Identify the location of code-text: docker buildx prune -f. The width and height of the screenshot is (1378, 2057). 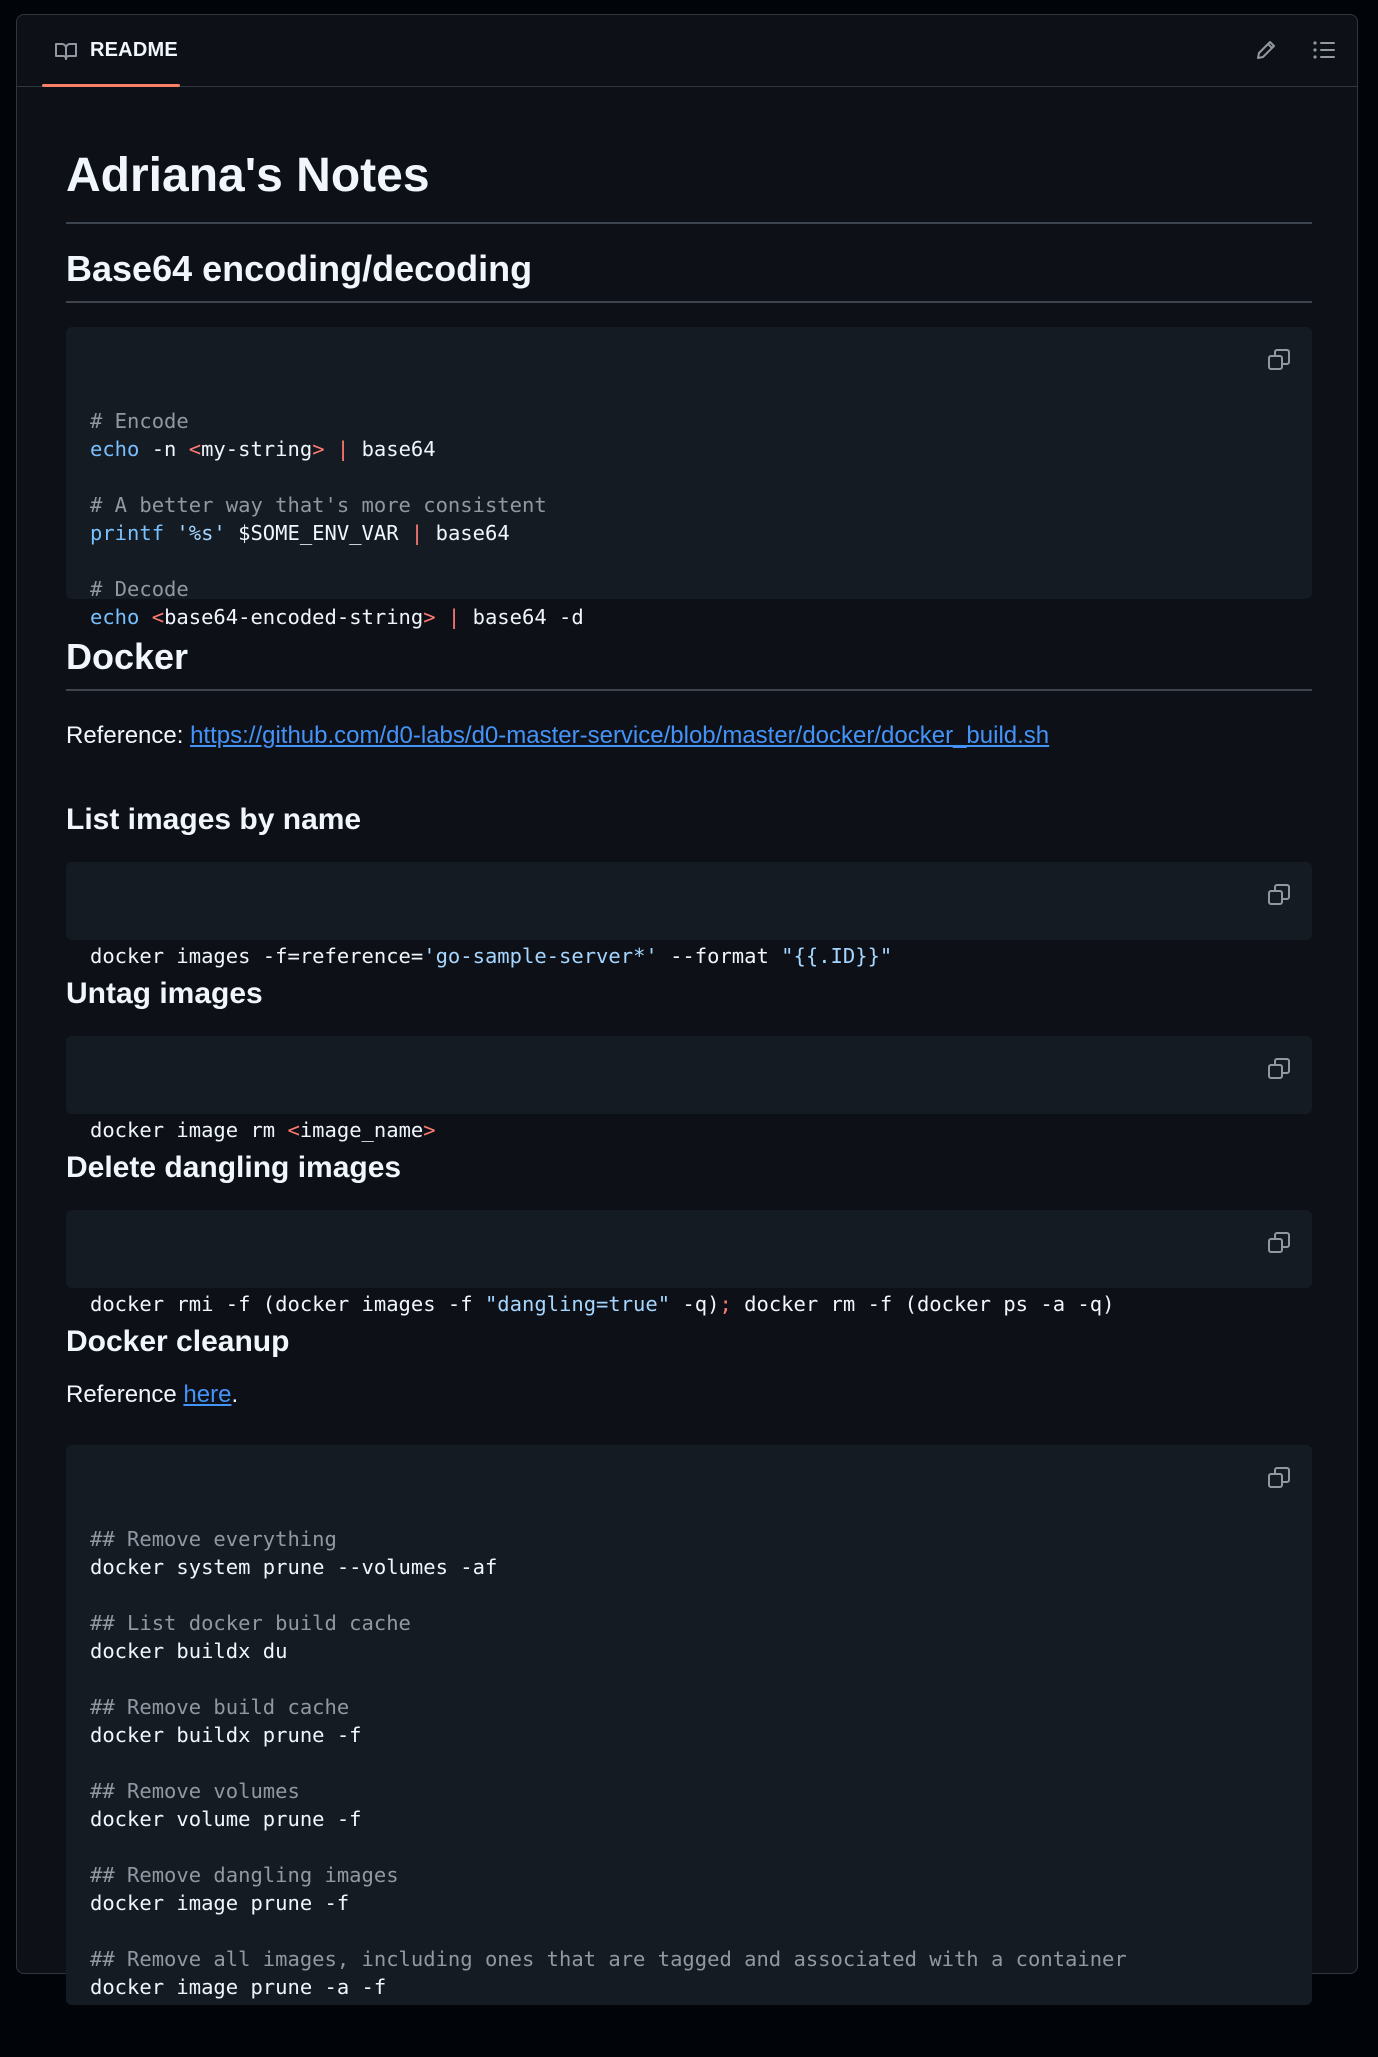
(226, 1735).